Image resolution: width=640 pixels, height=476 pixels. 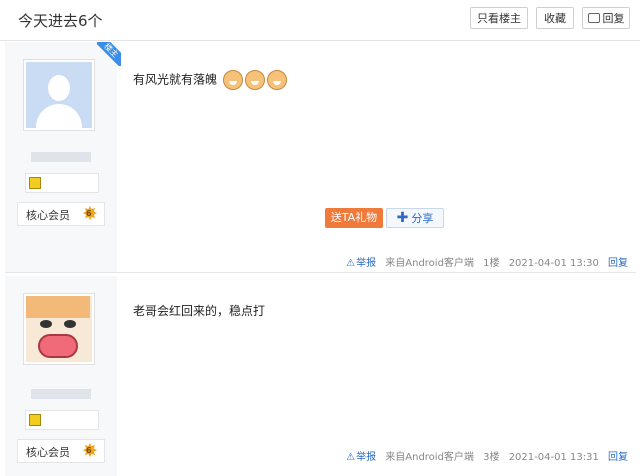 I want to click on author-panel: 核心会员 ✸ 6 楼主, so click(x=63, y=157).